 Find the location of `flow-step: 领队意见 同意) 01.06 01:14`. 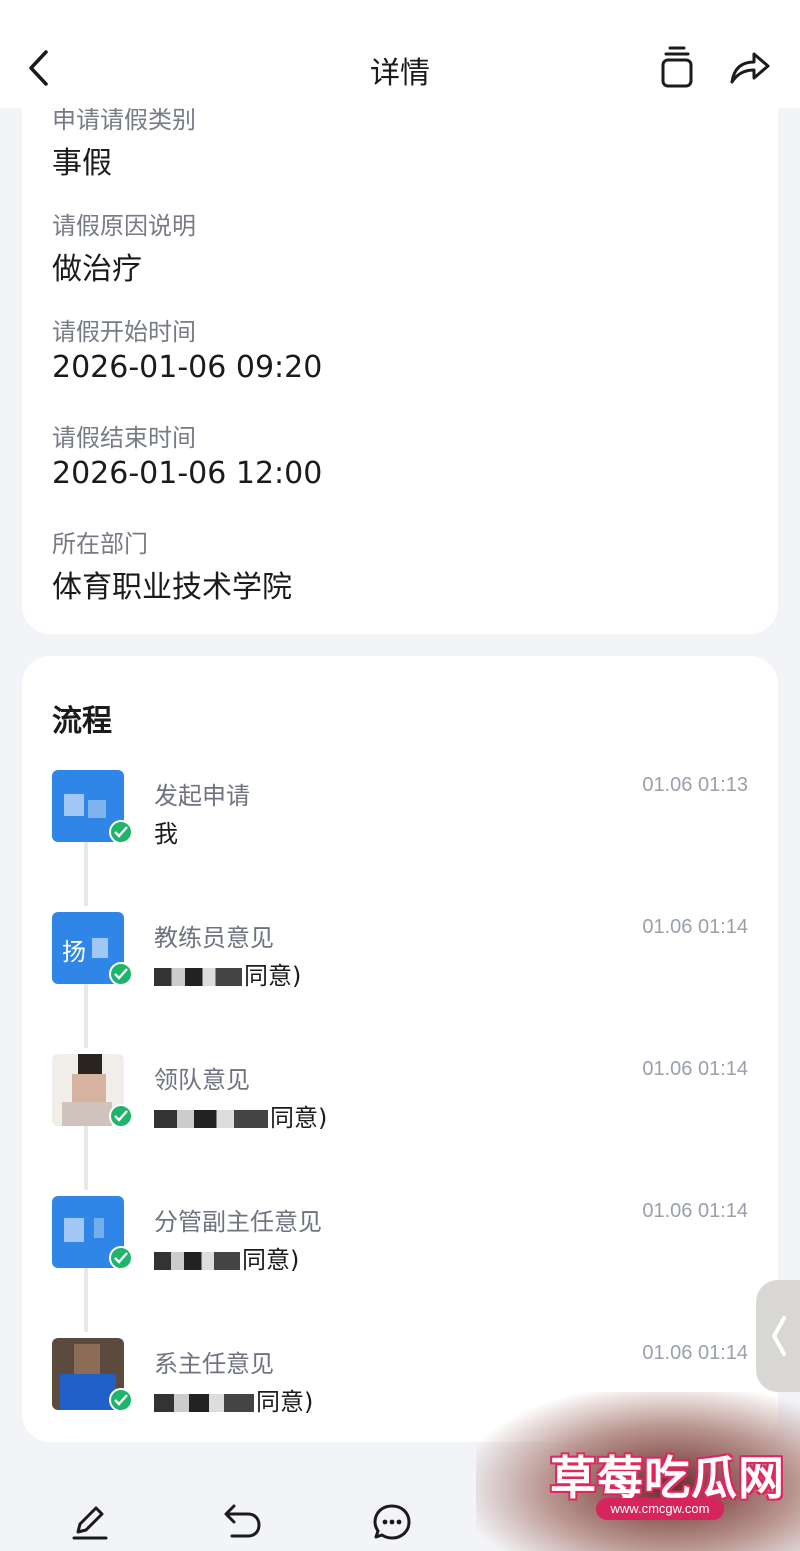

flow-step: 领队意见 同意) 01.06 01:14 is located at coordinates (400, 1109).